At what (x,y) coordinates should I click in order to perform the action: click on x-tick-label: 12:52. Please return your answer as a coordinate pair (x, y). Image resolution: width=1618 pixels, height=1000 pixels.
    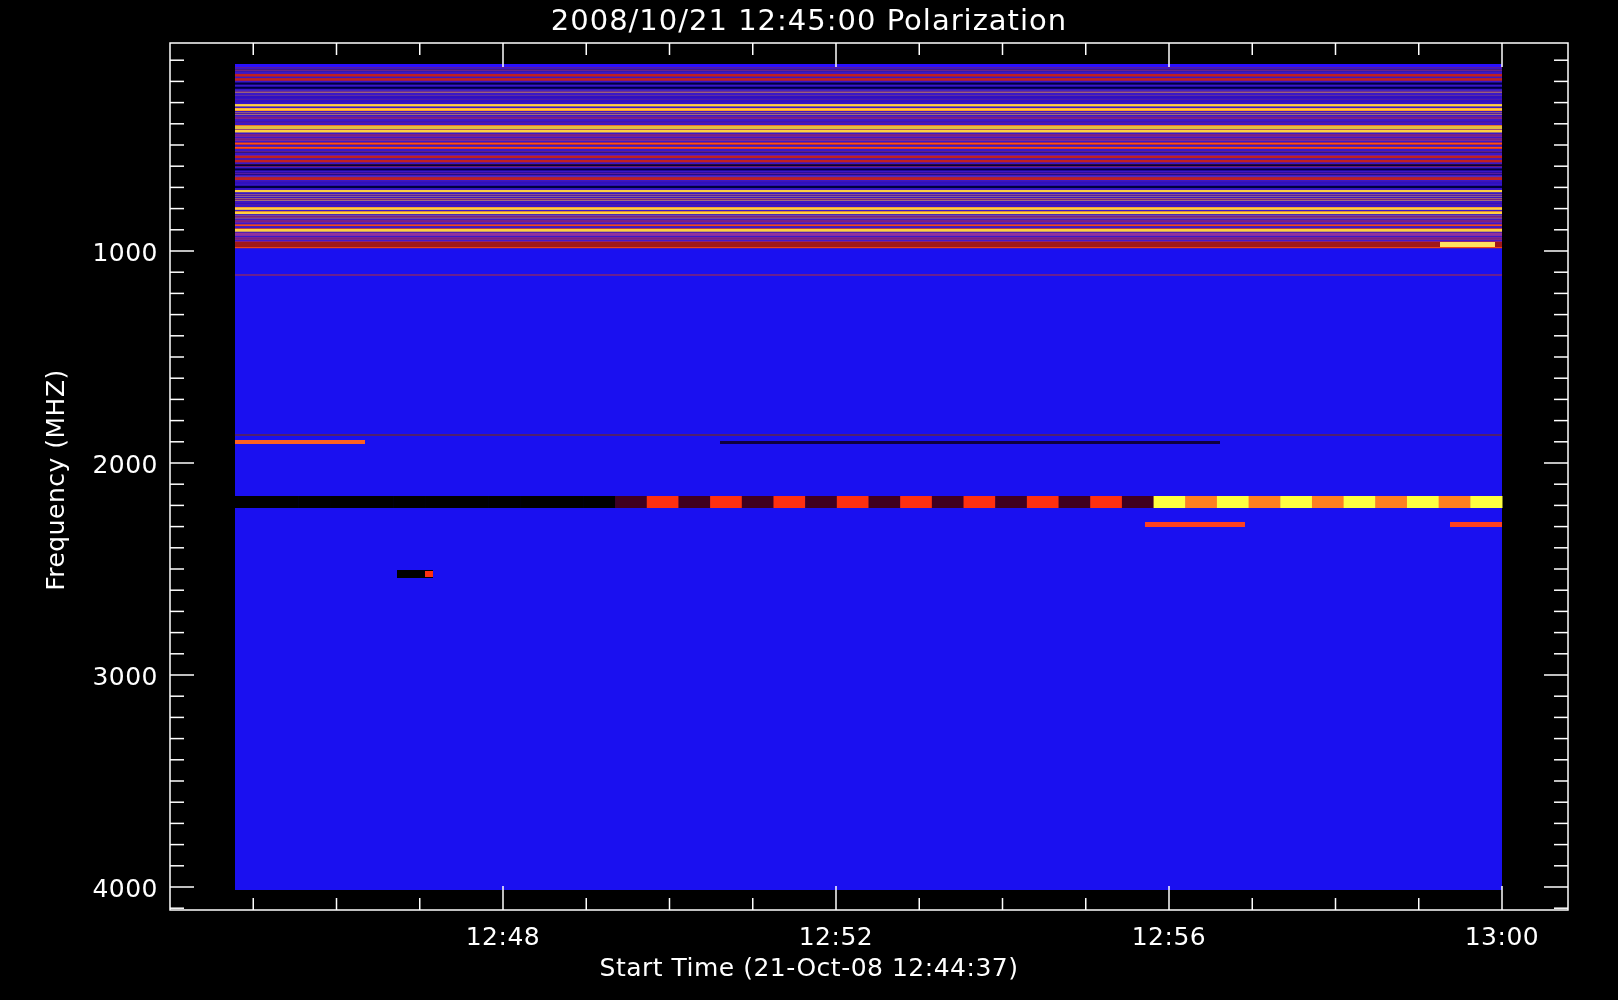
    Looking at the image, I should click on (836, 936).